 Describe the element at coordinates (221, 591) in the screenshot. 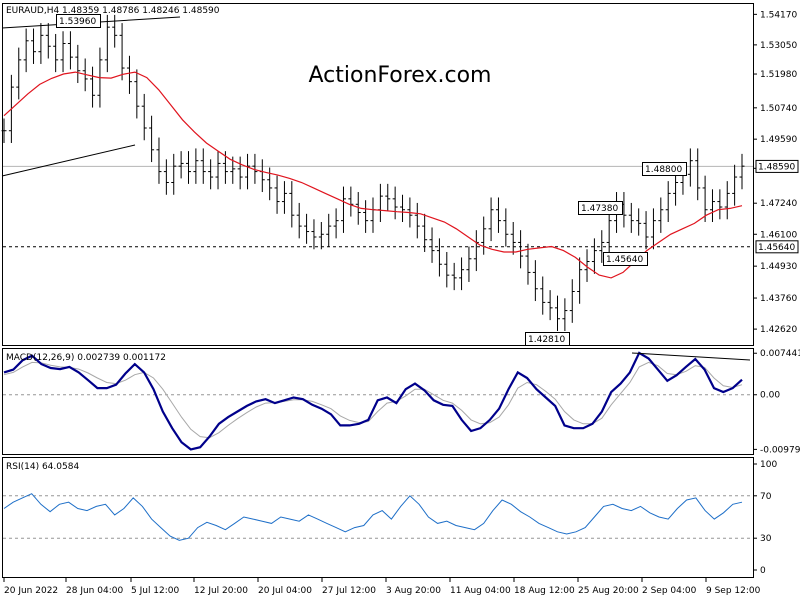

I see `x-tick-label: 12 Jul 20:00` at that location.